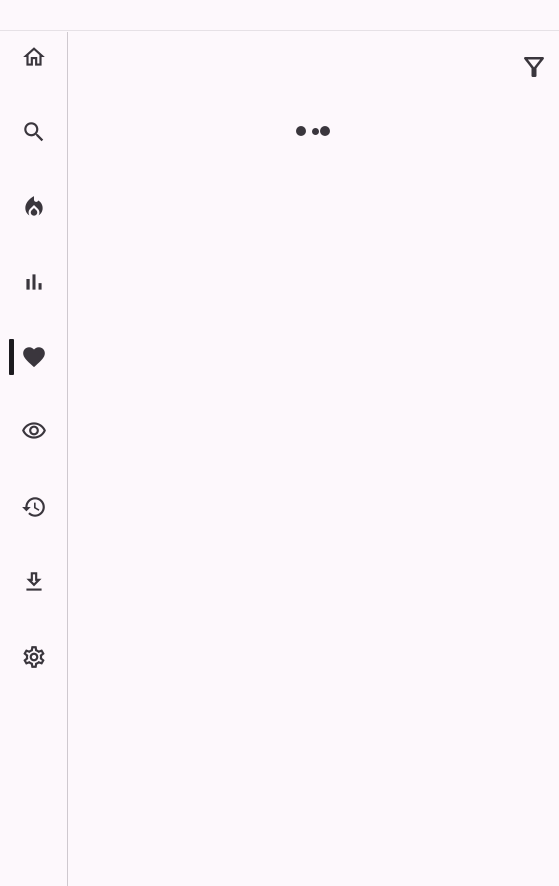 Image resolution: width=559 pixels, height=886 pixels. What do you see at coordinates (11, 357) in the screenshot?
I see `active-indicator` at bounding box center [11, 357].